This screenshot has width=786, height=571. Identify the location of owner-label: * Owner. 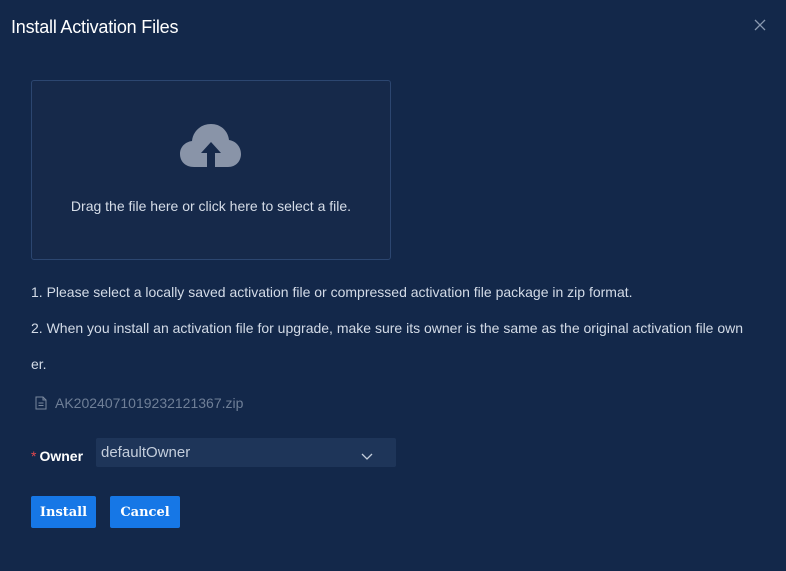
(57, 456).